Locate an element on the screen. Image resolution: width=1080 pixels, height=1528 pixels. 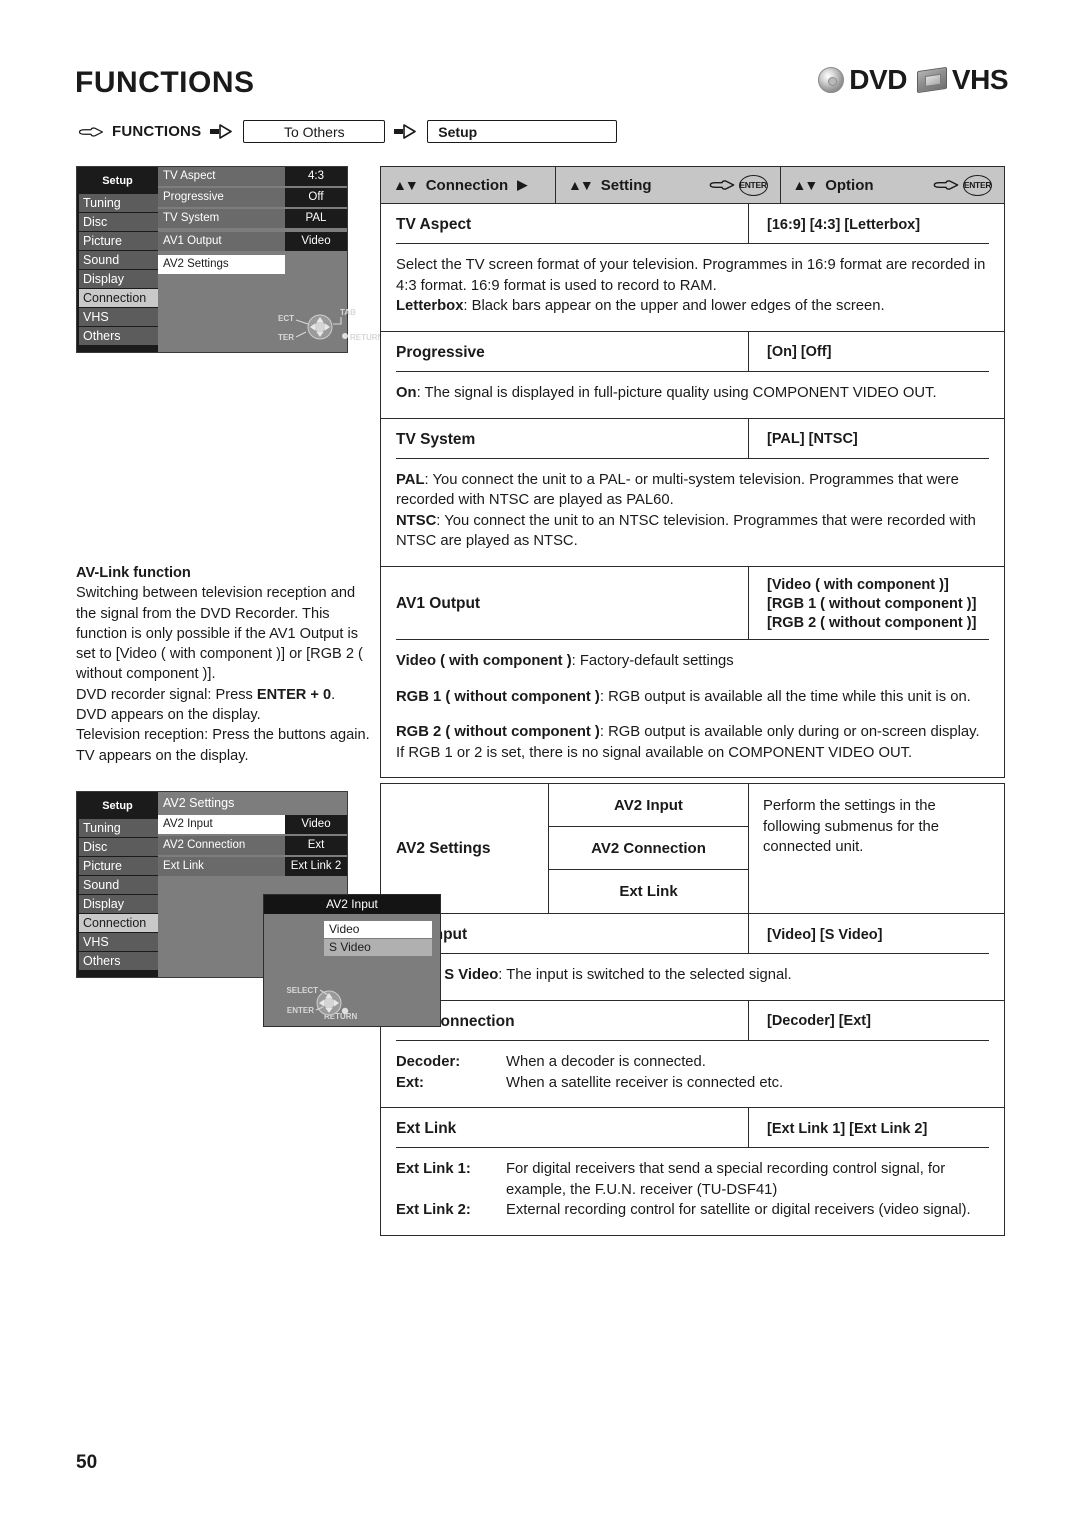
entry-head: Progressive [On] [Off] is located at coordinates (692, 351).